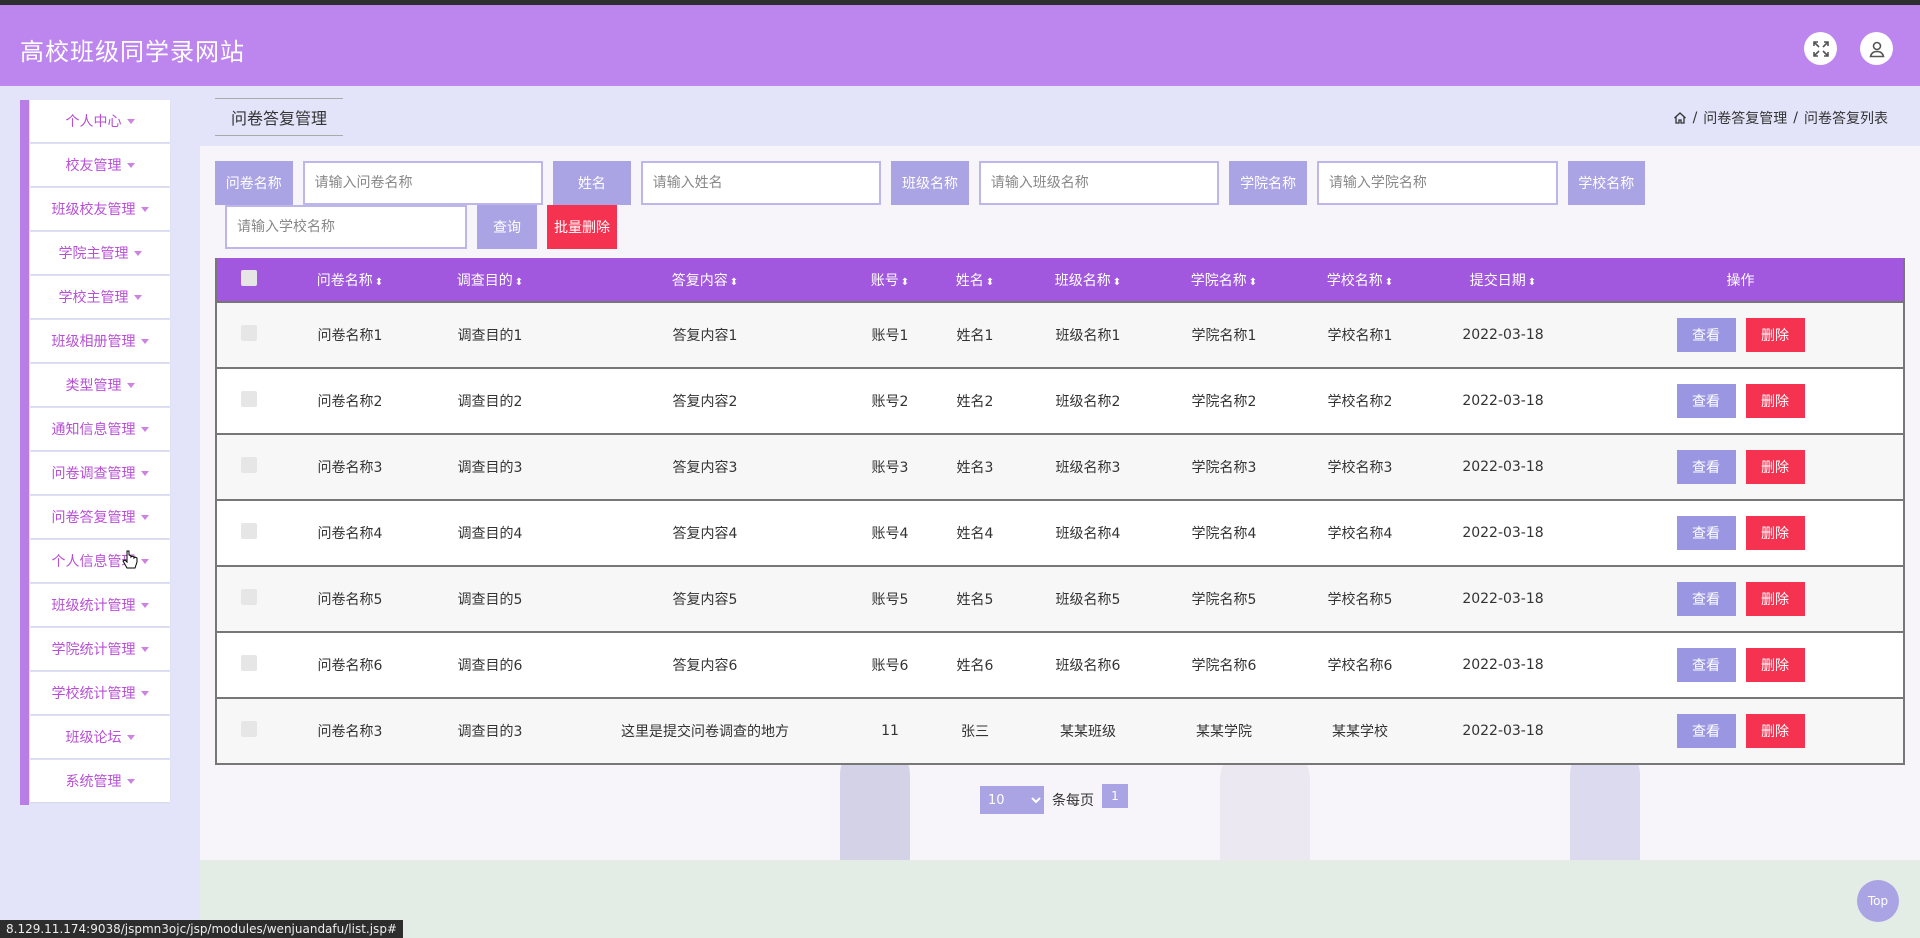 The height and width of the screenshot is (938, 1920). What do you see at coordinates (975, 280) in the screenshot?
I see `col-header: 姓名 ⬍` at bounding box center [975, 280].